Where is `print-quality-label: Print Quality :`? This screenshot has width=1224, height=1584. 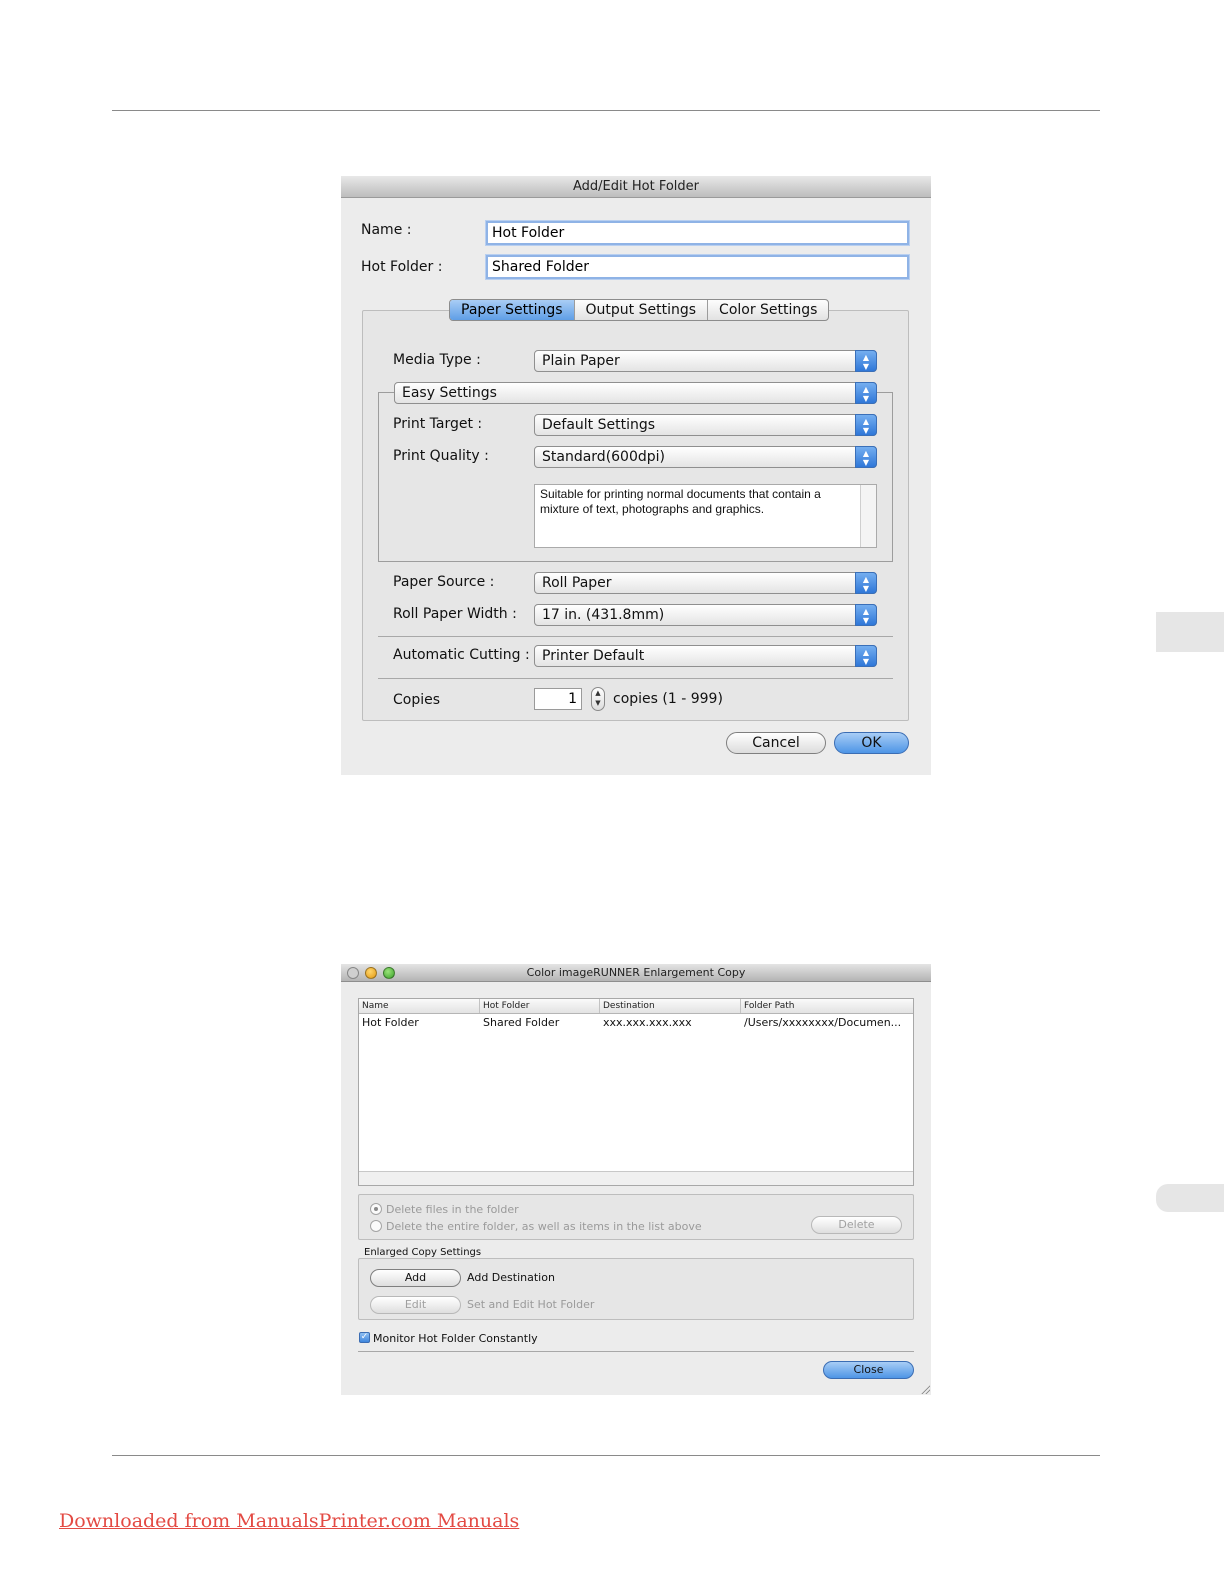 print-quality-label: Print Quality : is located at coordinates (441, 456).